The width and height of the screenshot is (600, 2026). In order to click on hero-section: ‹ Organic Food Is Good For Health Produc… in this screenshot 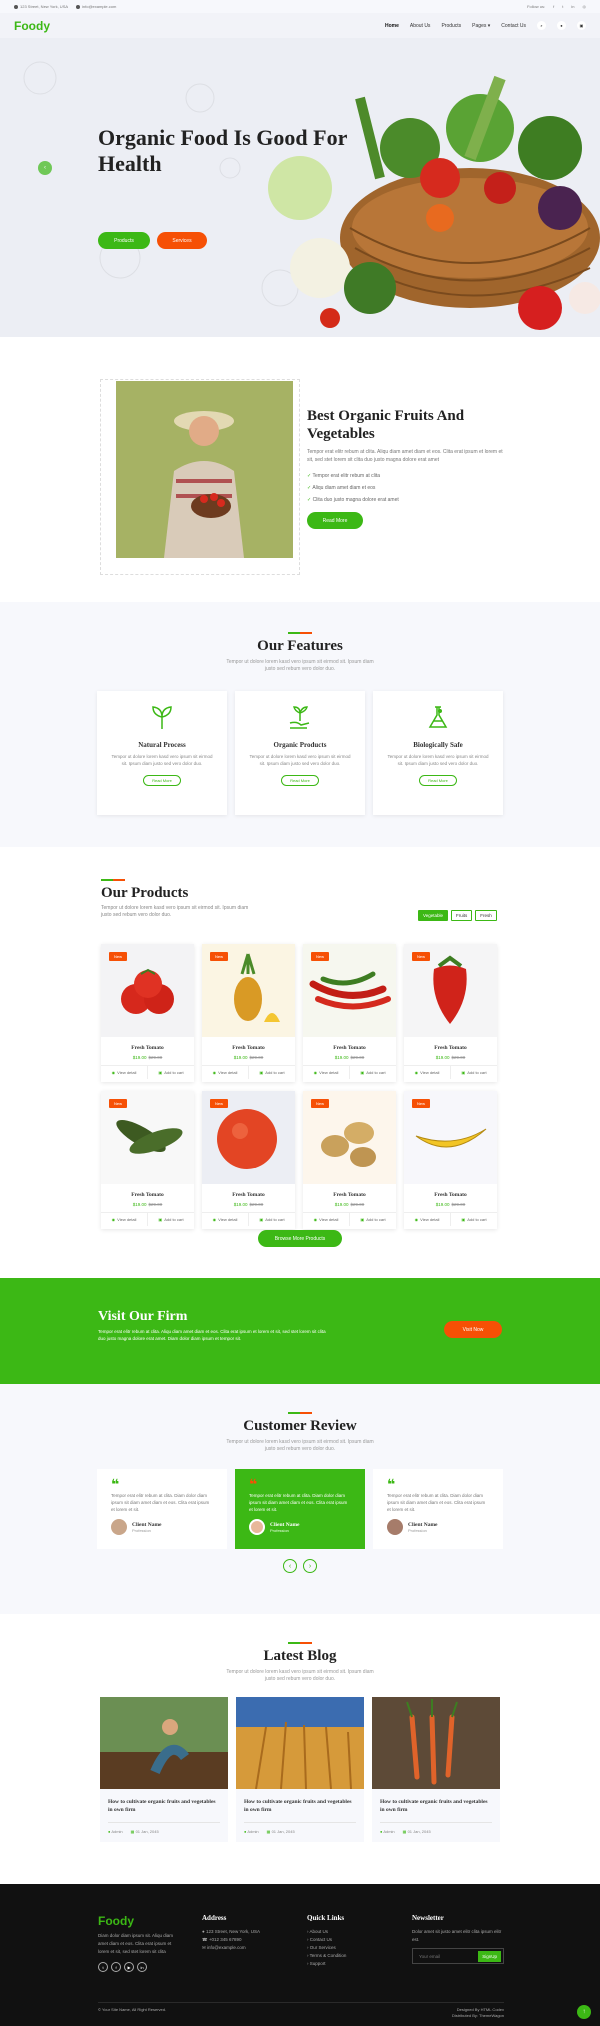, I will do `click(300, 187)`.